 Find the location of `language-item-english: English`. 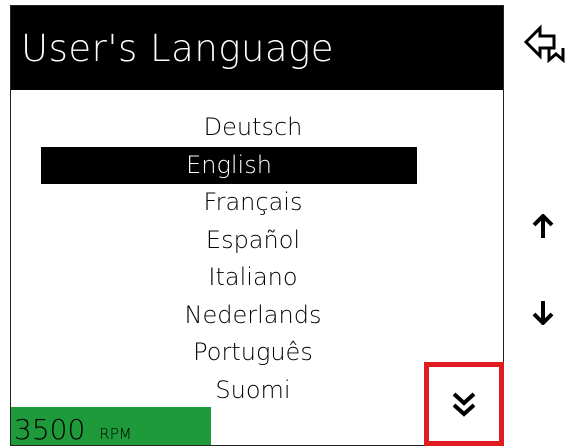

language-item-english: English is located at coordinates (229, 165).